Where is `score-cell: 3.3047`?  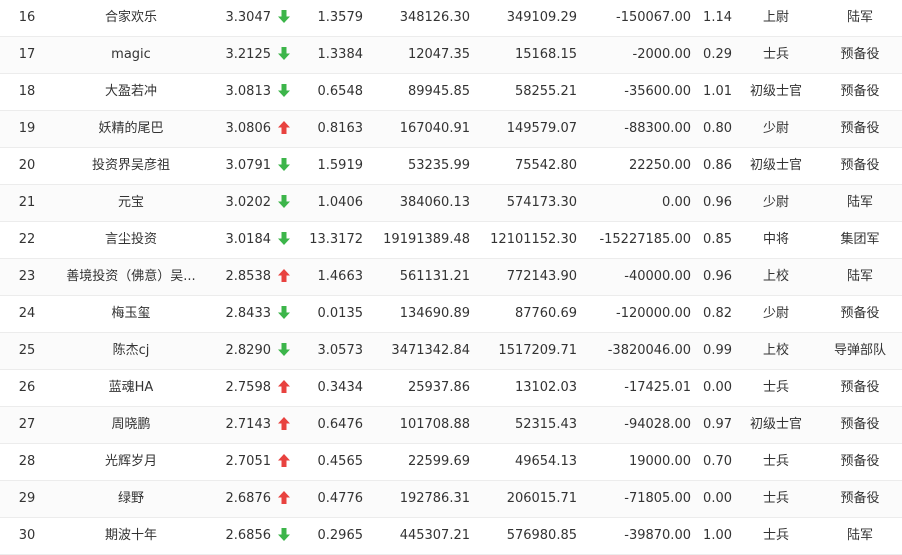 score-cell: 3.3047 is located at coordinates (248, 17).